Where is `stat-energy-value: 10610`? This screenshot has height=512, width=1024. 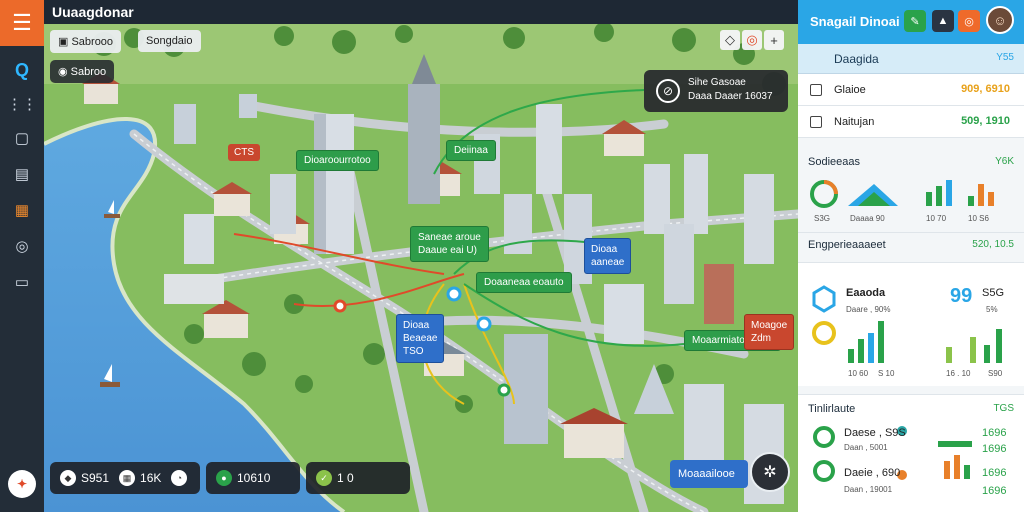
stat-energy-value: 10610 is located at coordinates (254, 478).